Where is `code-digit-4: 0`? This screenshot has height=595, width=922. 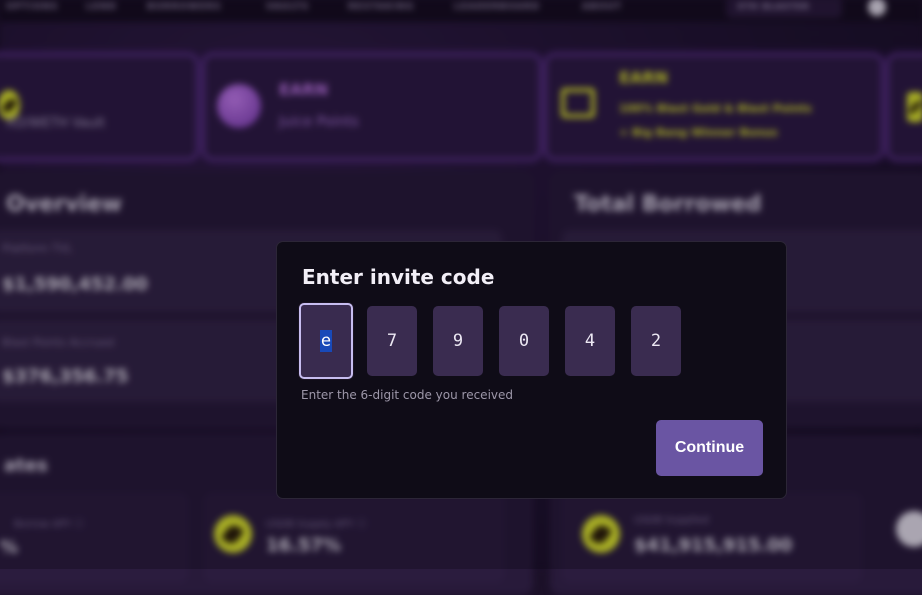 code-digit-4: 0 is located at coordinates (524, 341).